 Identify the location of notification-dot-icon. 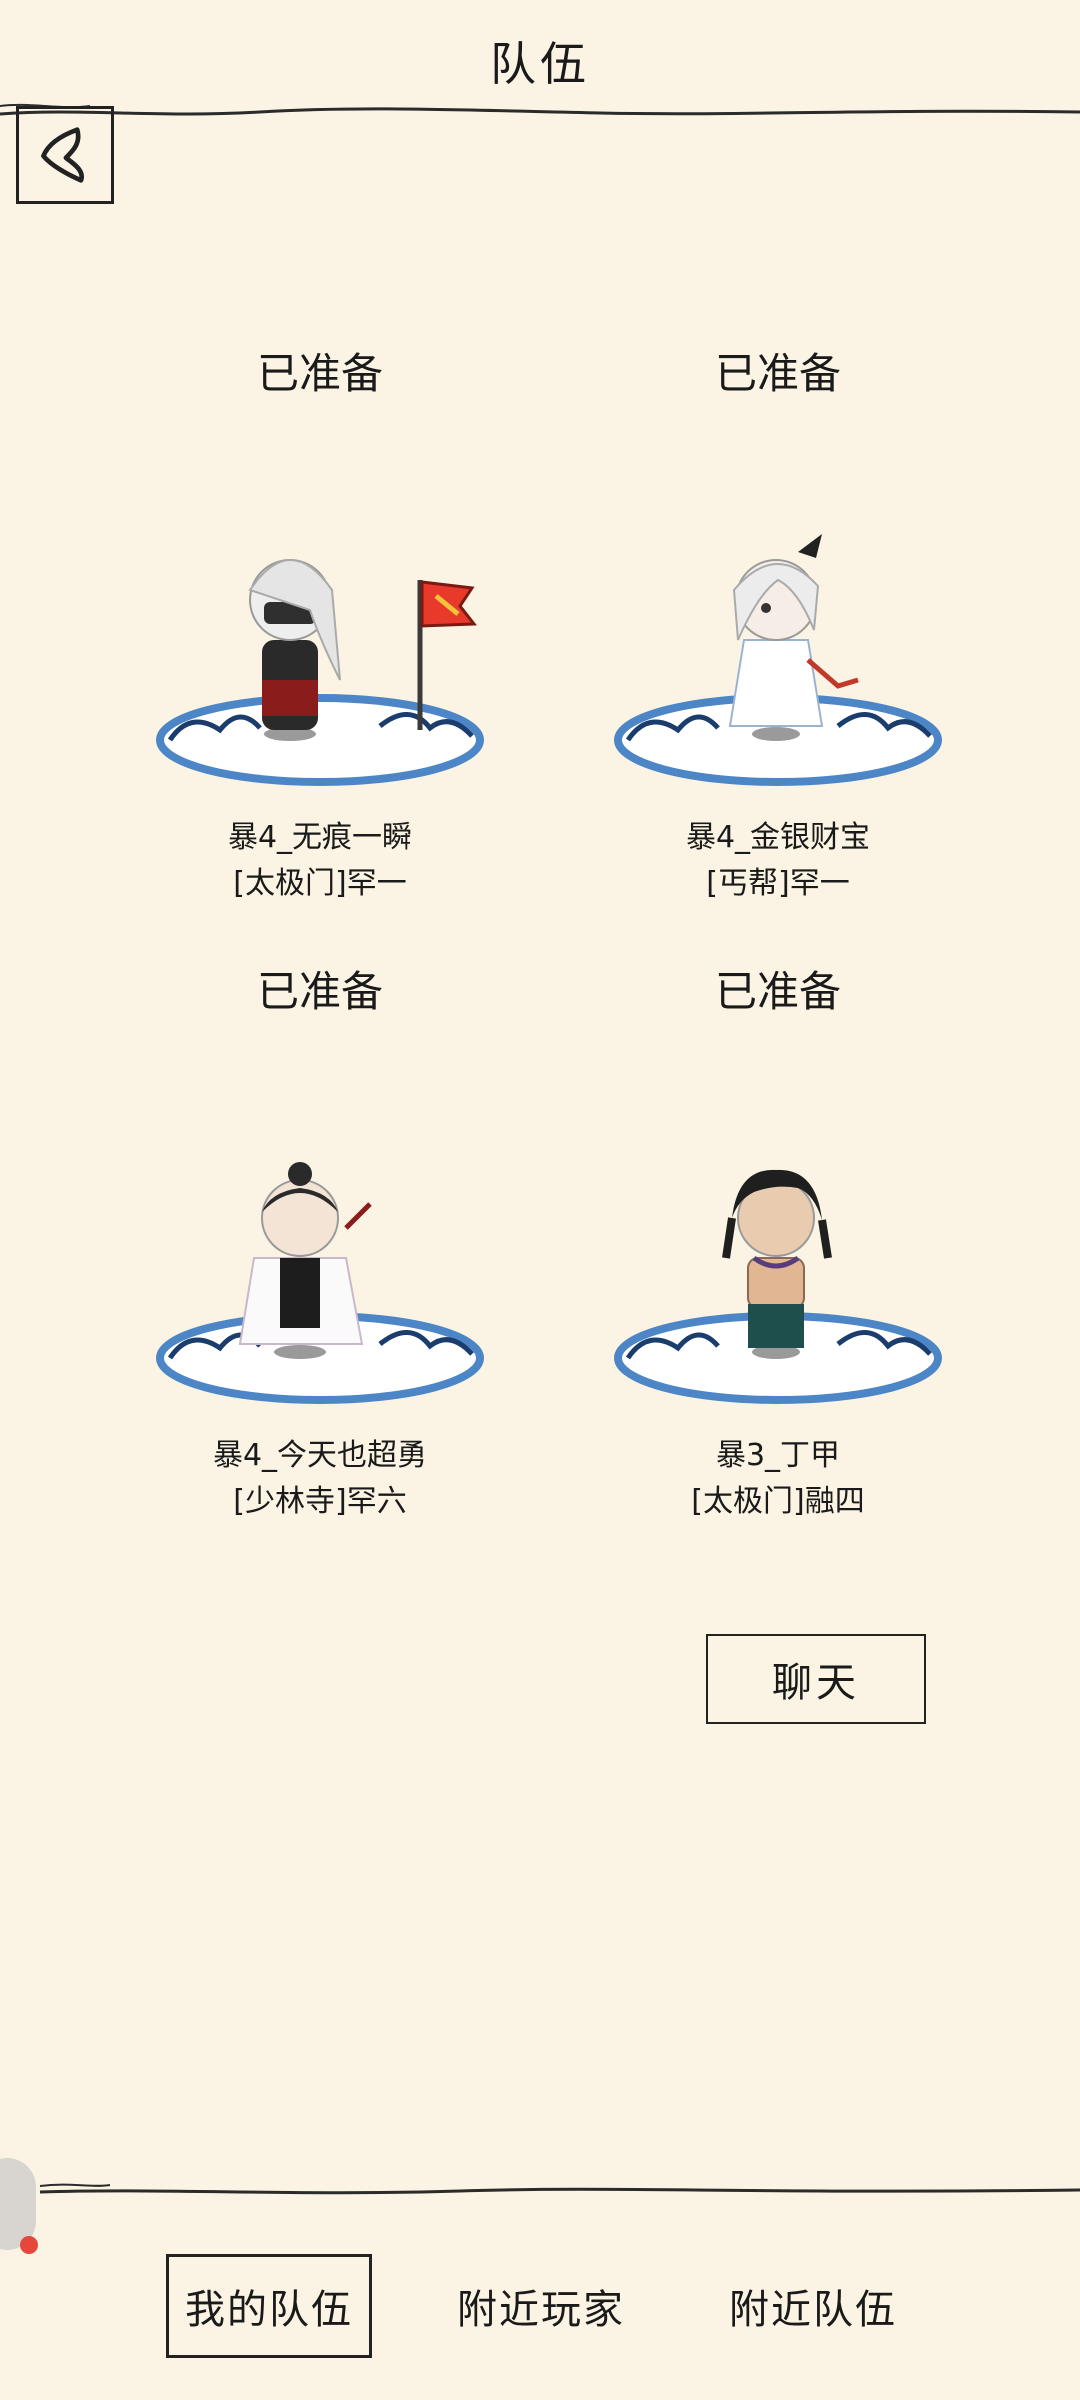
(29, 2245).